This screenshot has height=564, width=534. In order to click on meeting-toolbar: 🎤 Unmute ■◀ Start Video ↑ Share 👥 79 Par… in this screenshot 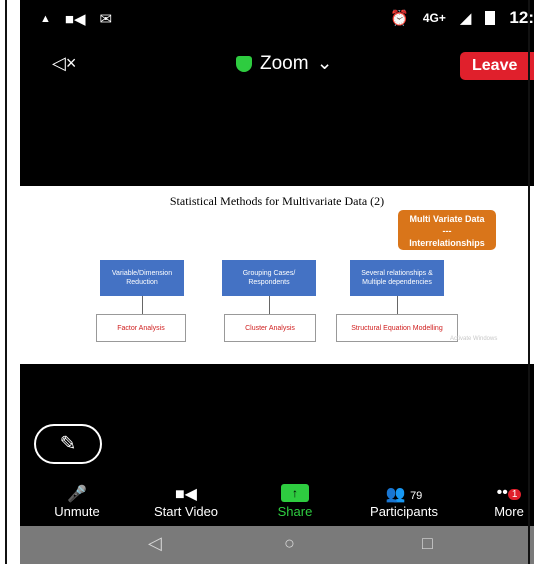, I will do `click(277, 505)`.